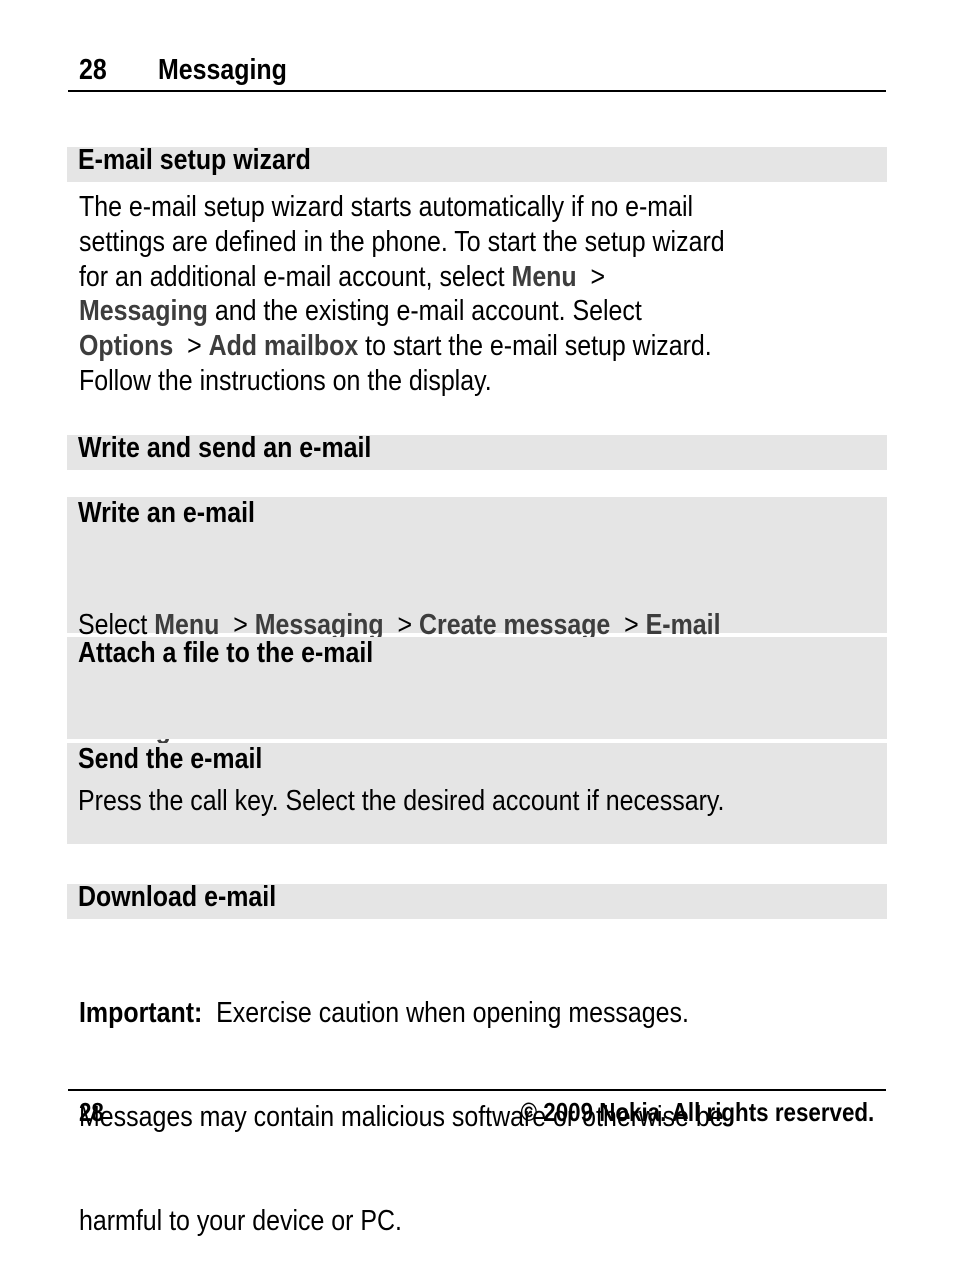 The height and width of the screenshot is (1274, 954). I want to click on add-mailbox-term: Add mailbox, so click(283, 346).